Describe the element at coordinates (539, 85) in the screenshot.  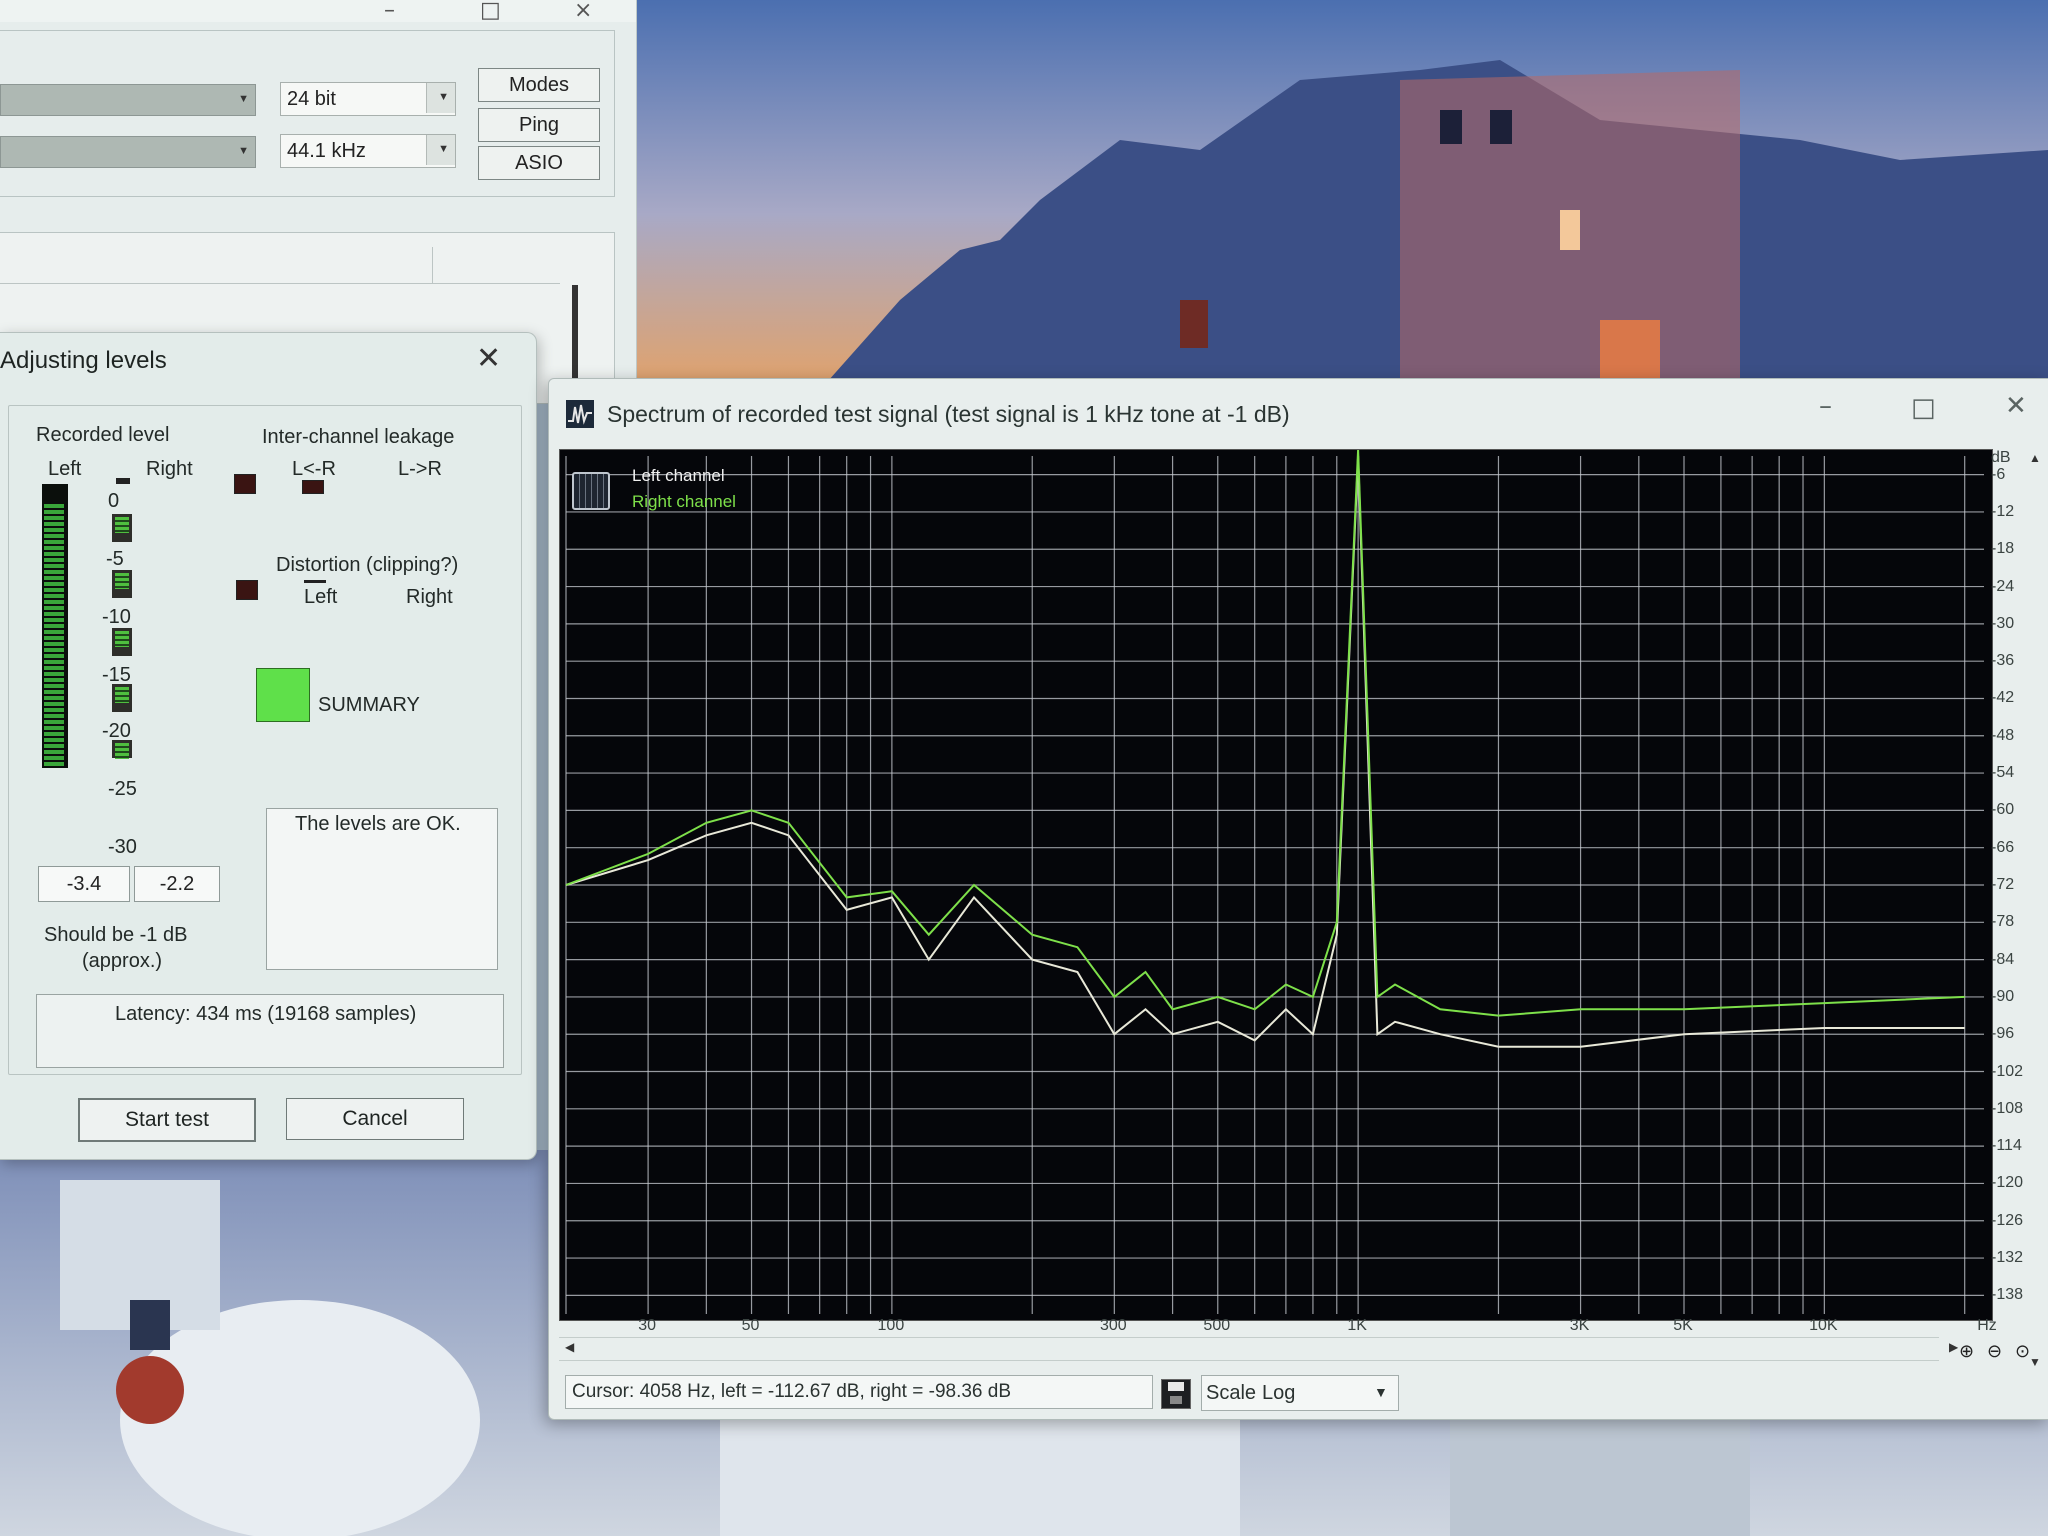
I see `modes-button: Modes` at that location.